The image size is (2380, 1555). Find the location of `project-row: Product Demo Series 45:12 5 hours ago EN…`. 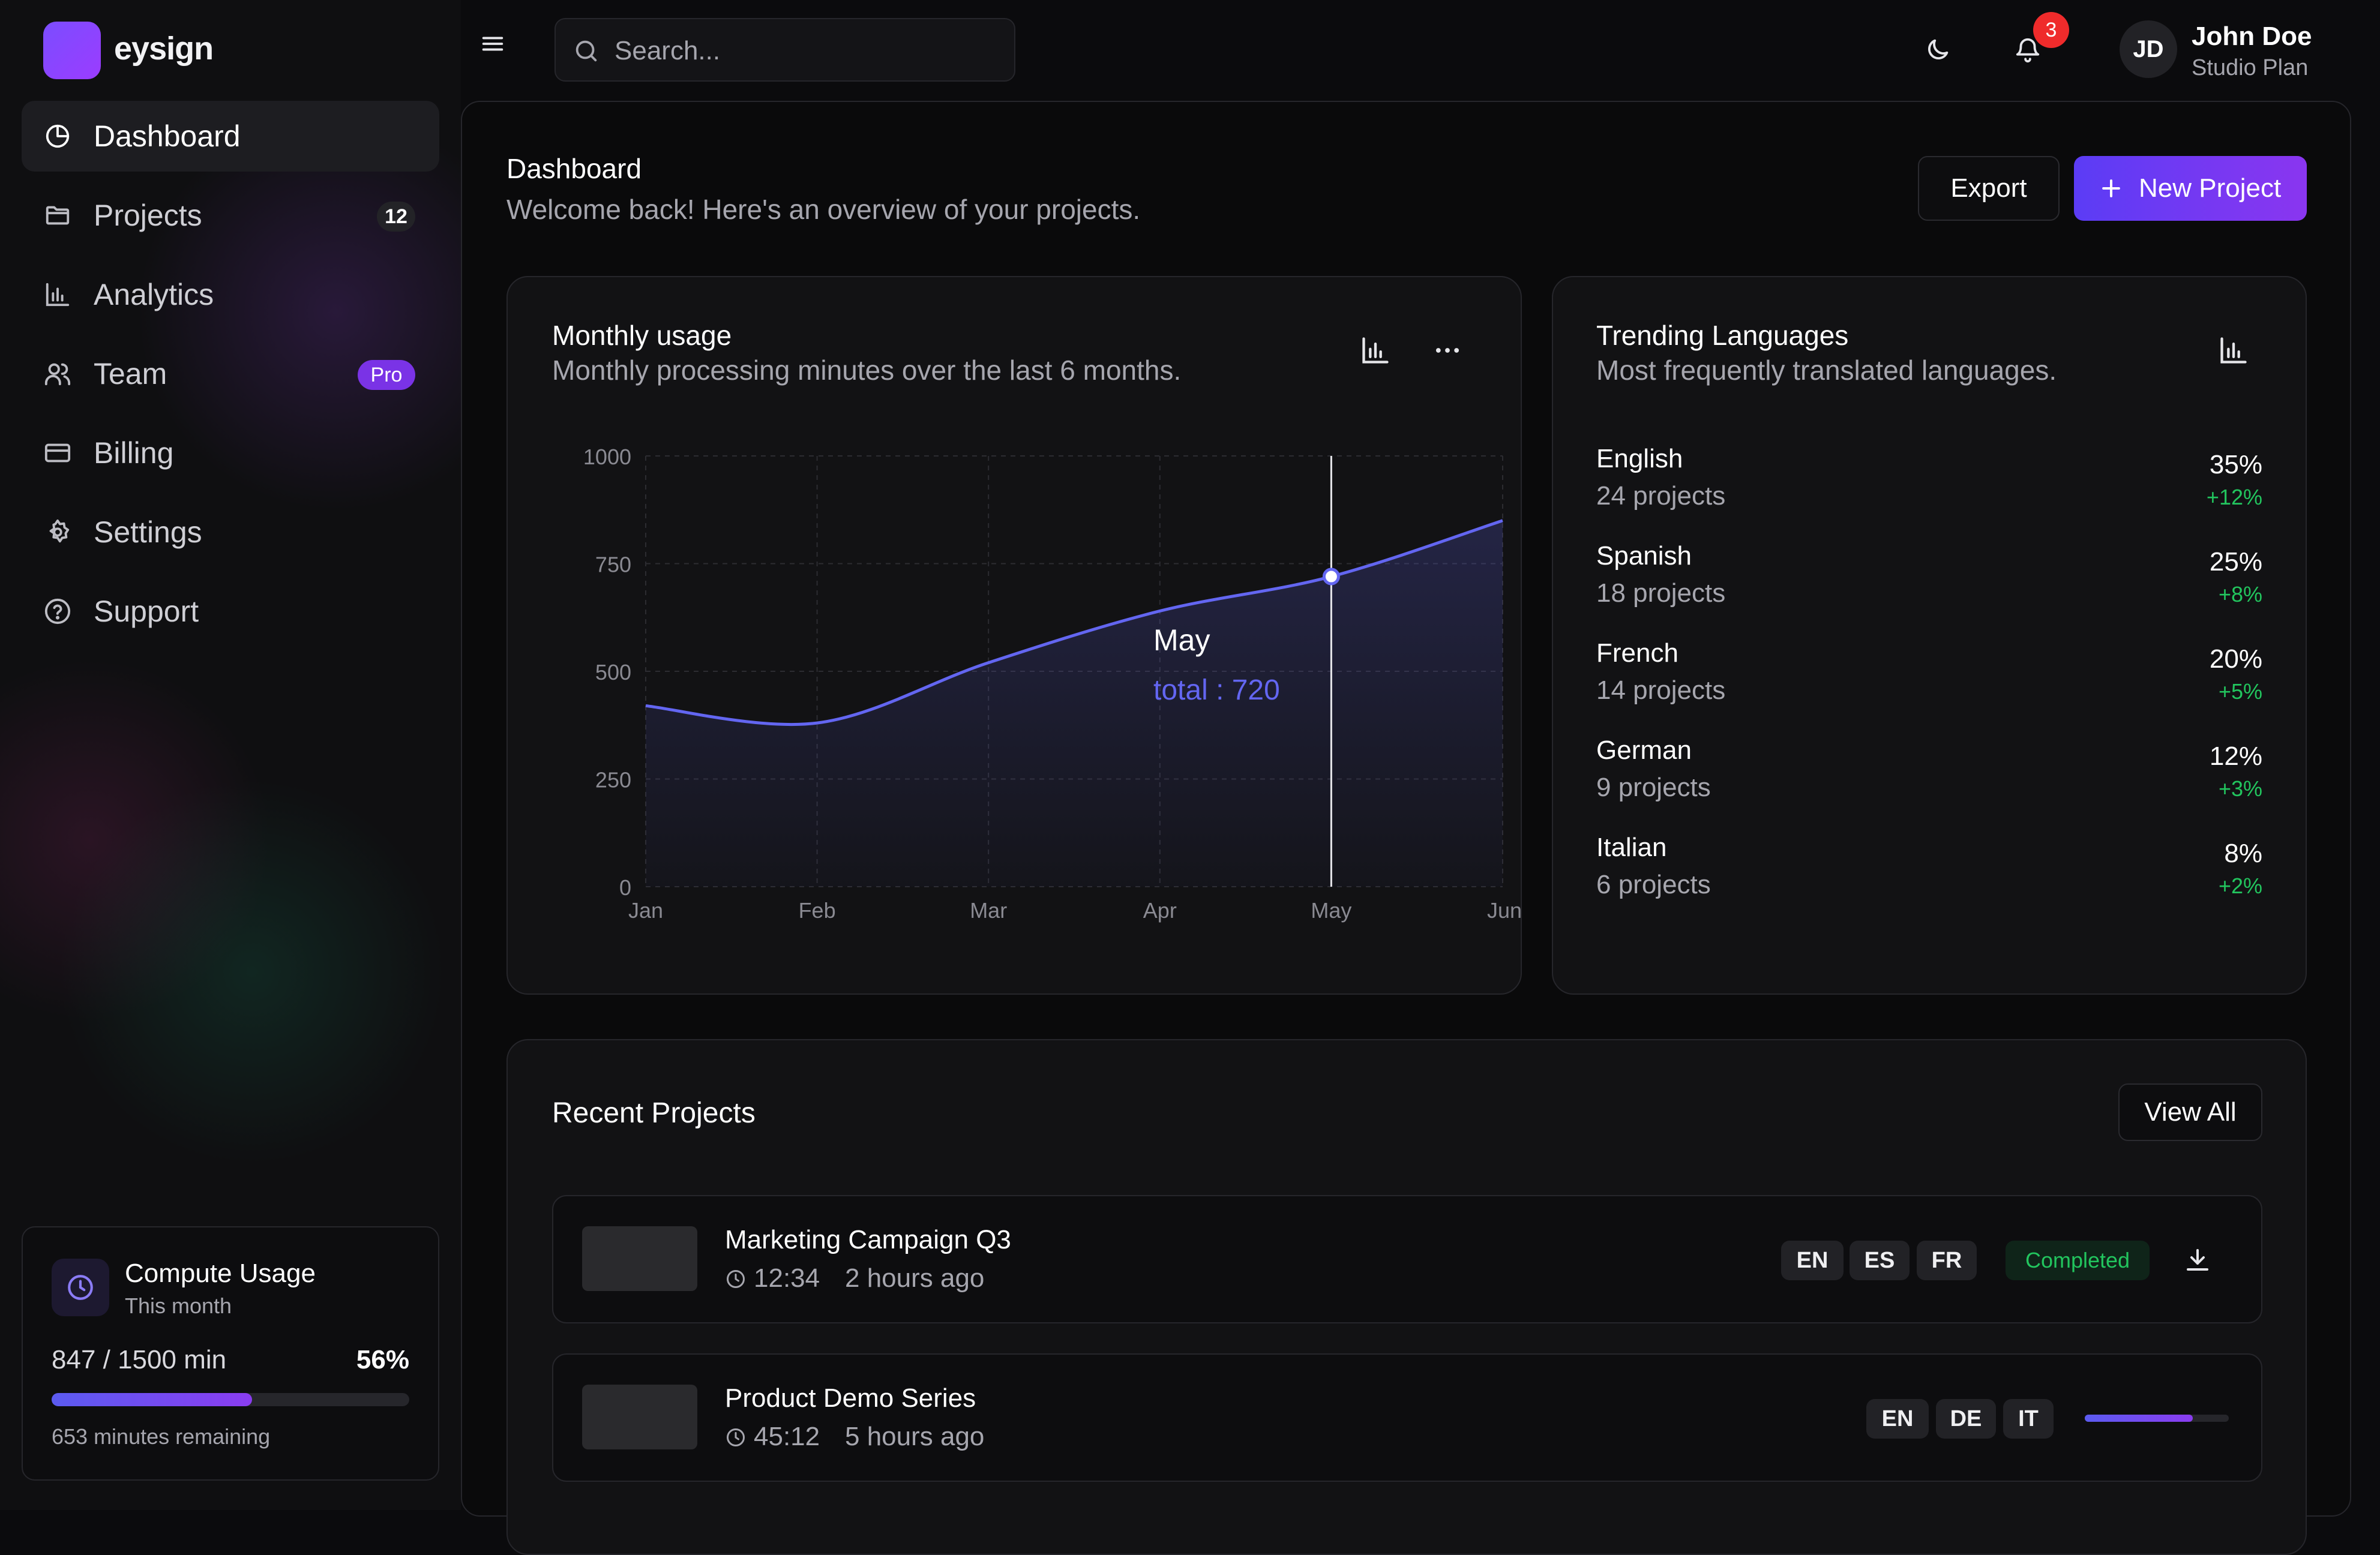

project-row: Product Demo Series 45:12 5 hours ago EN… is located at coordinates (1407, 1417).